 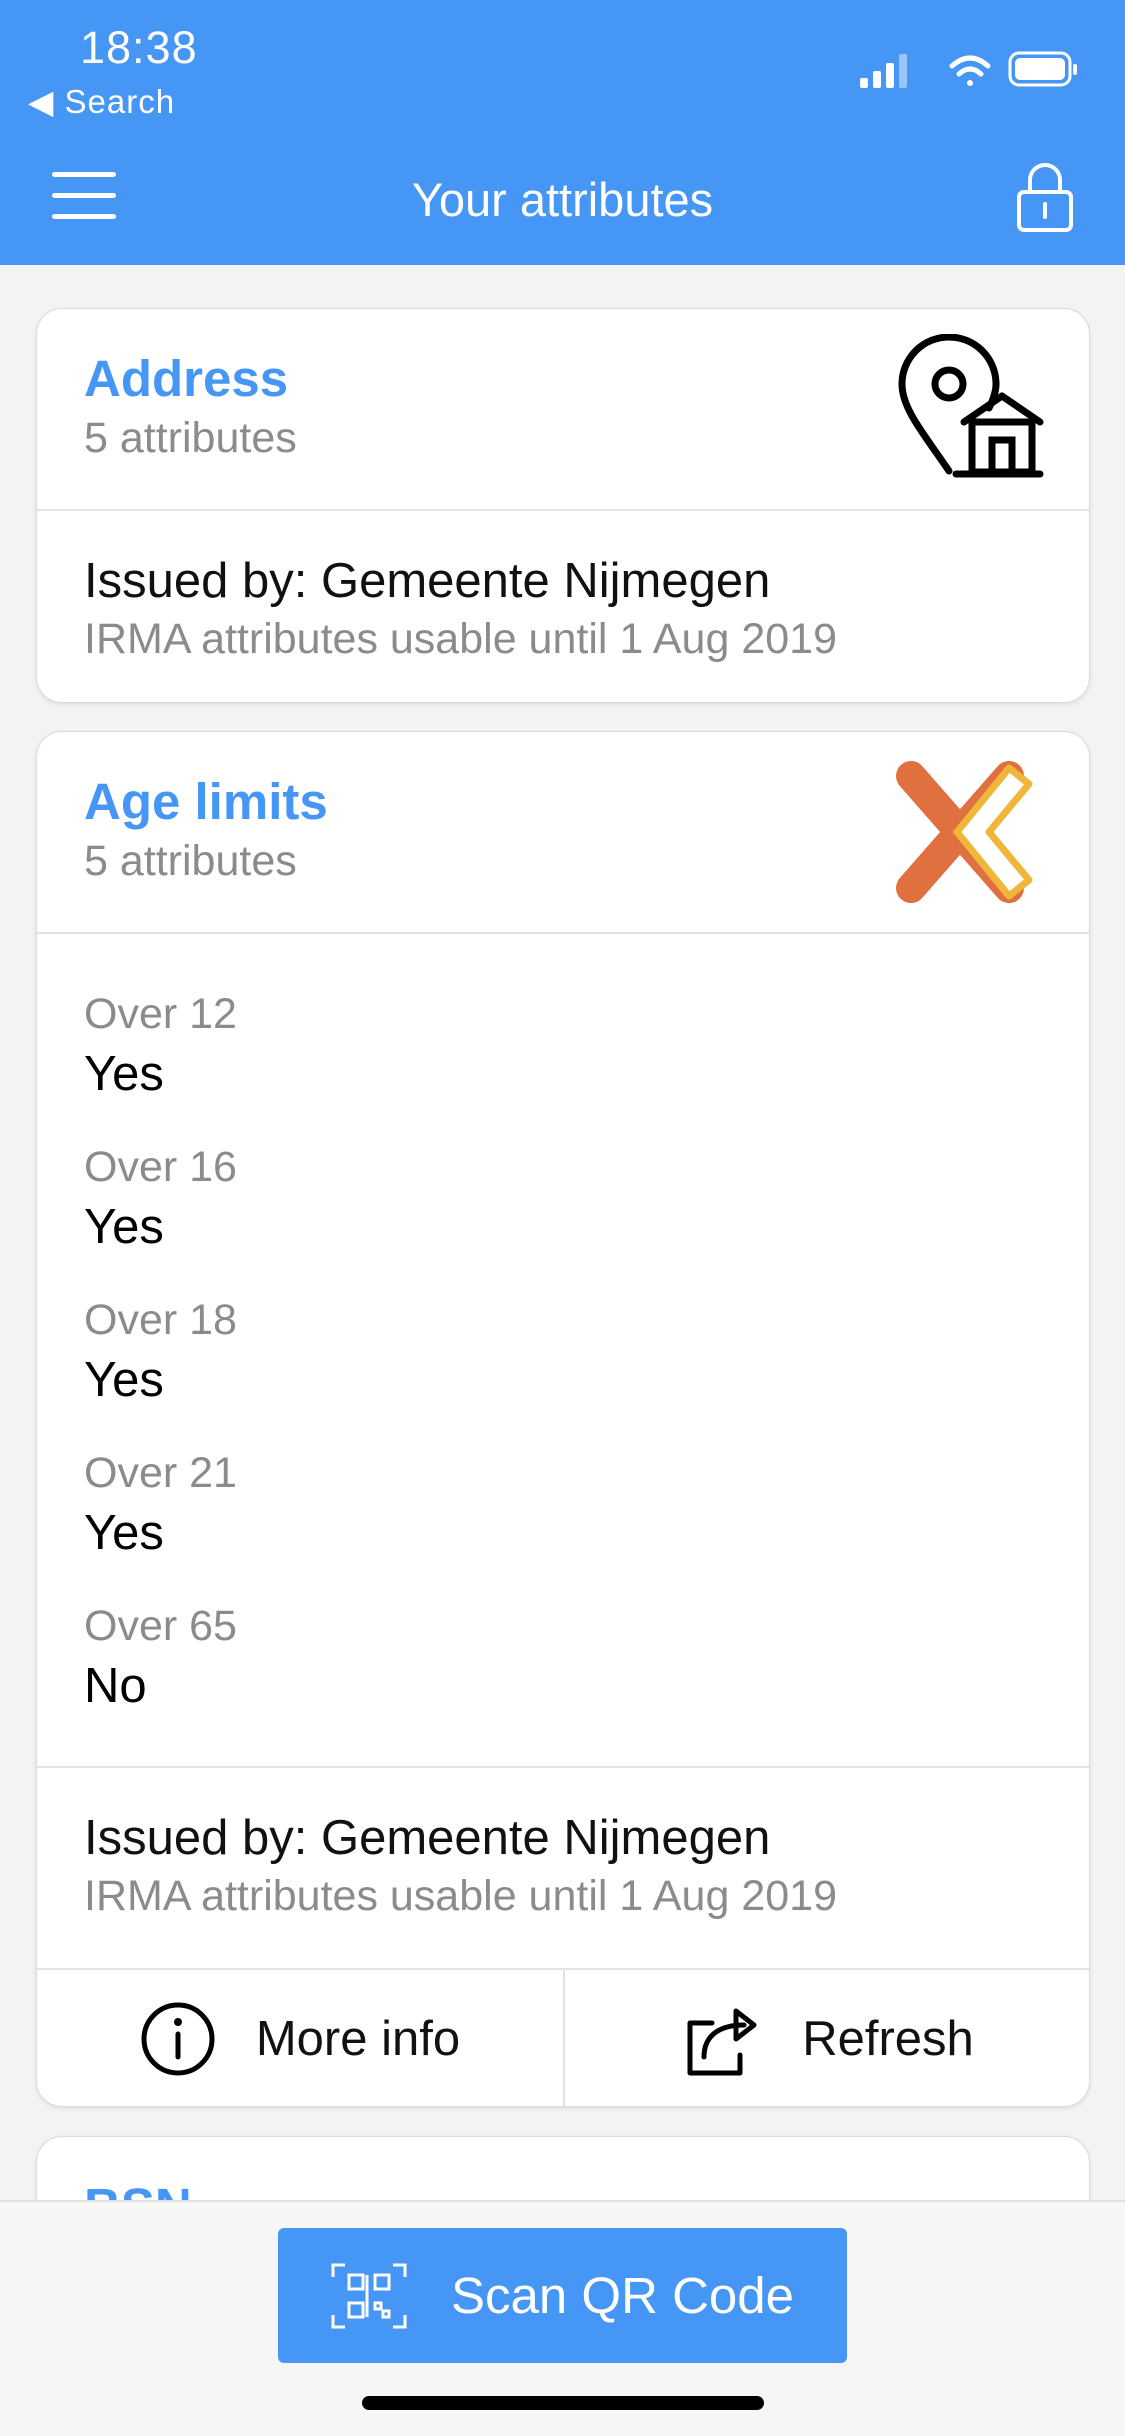 What do you see at coordinates (206, 801) in the screenshot?
I see `card-title: Age limits` at bounding box center [206, 801].